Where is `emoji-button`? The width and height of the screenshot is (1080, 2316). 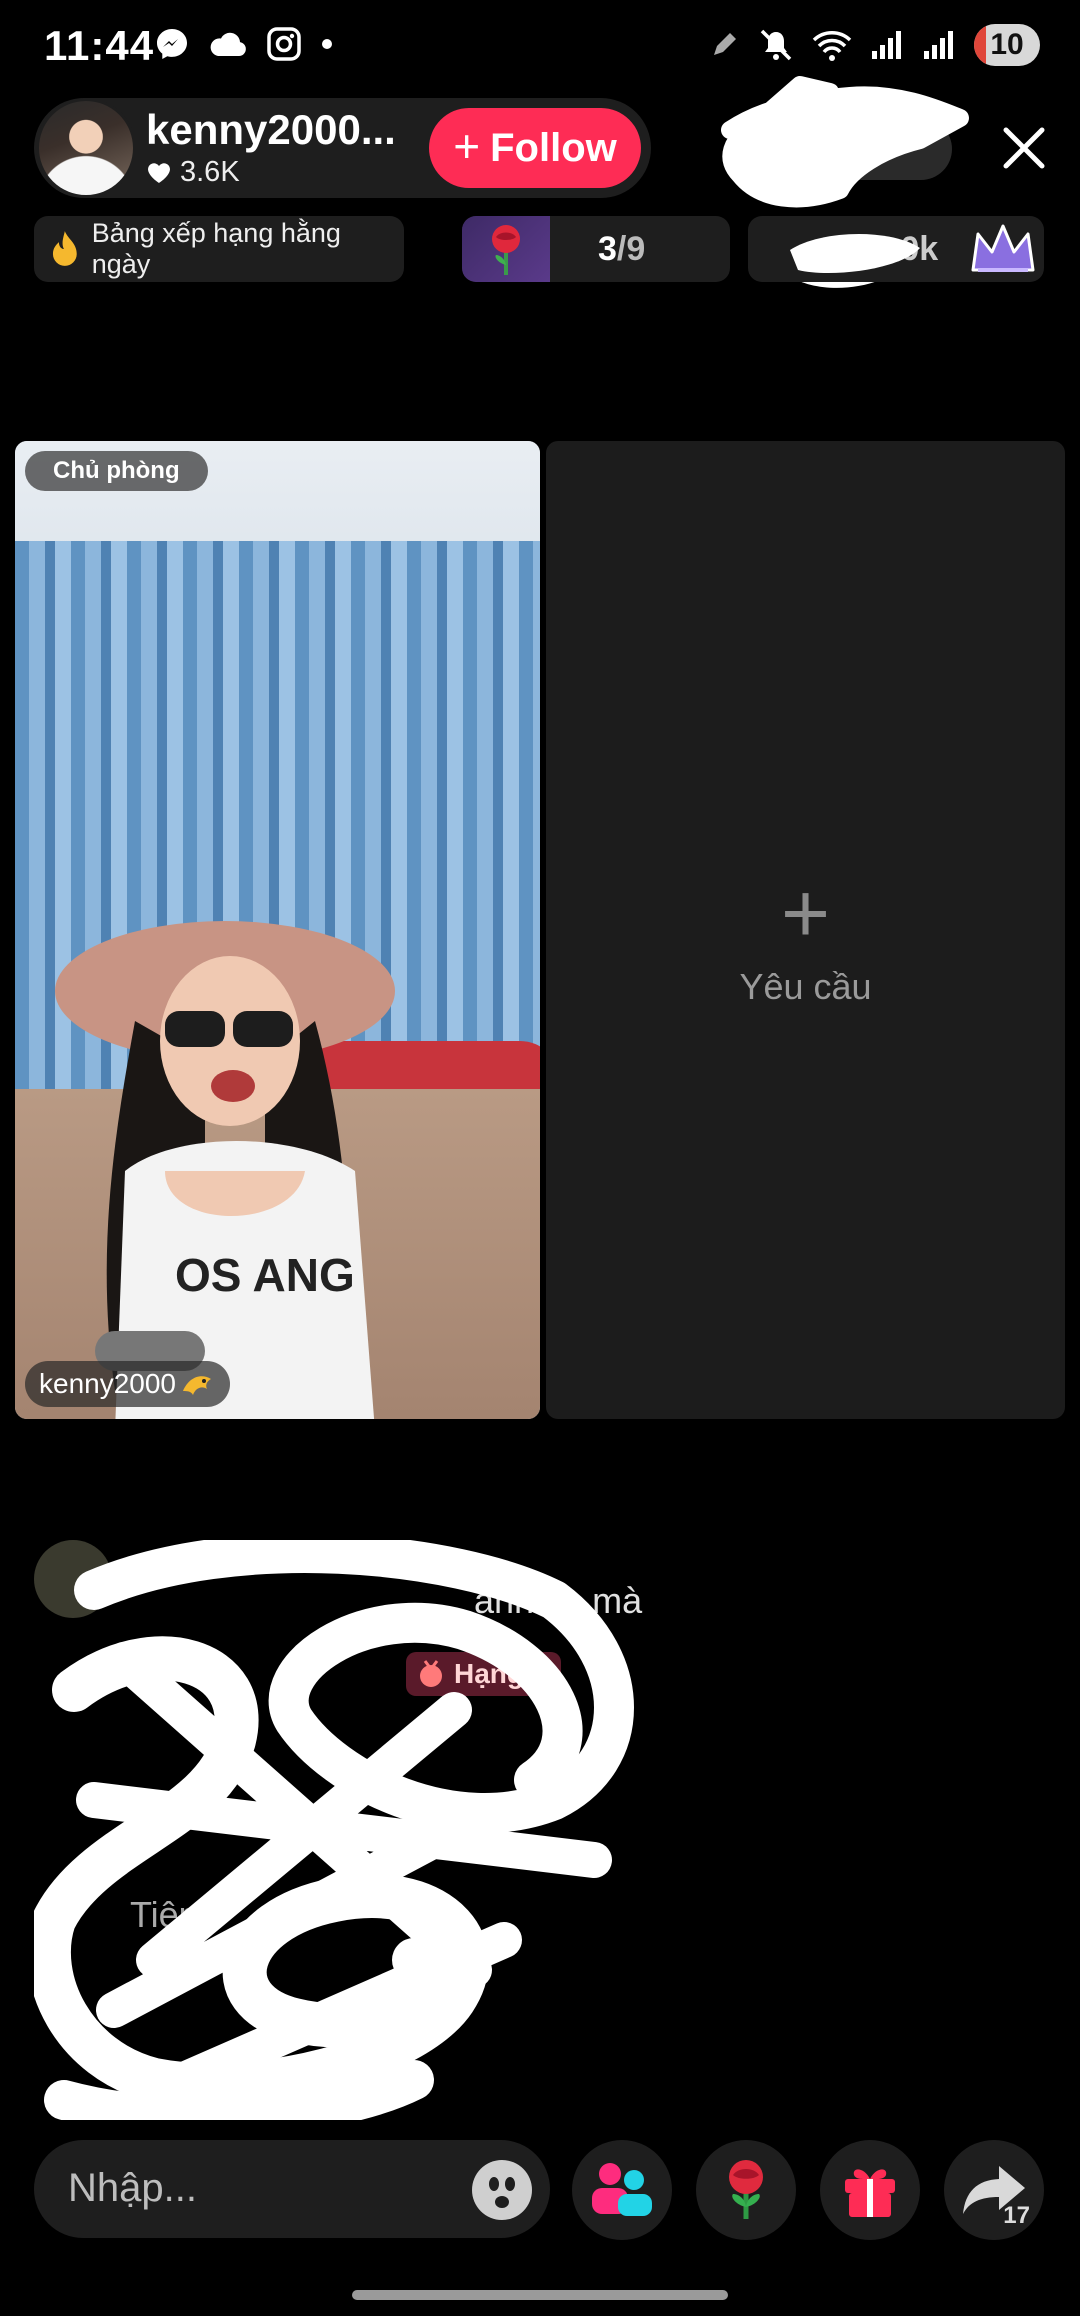
emoji-button is located at coordinates (502, 2190).